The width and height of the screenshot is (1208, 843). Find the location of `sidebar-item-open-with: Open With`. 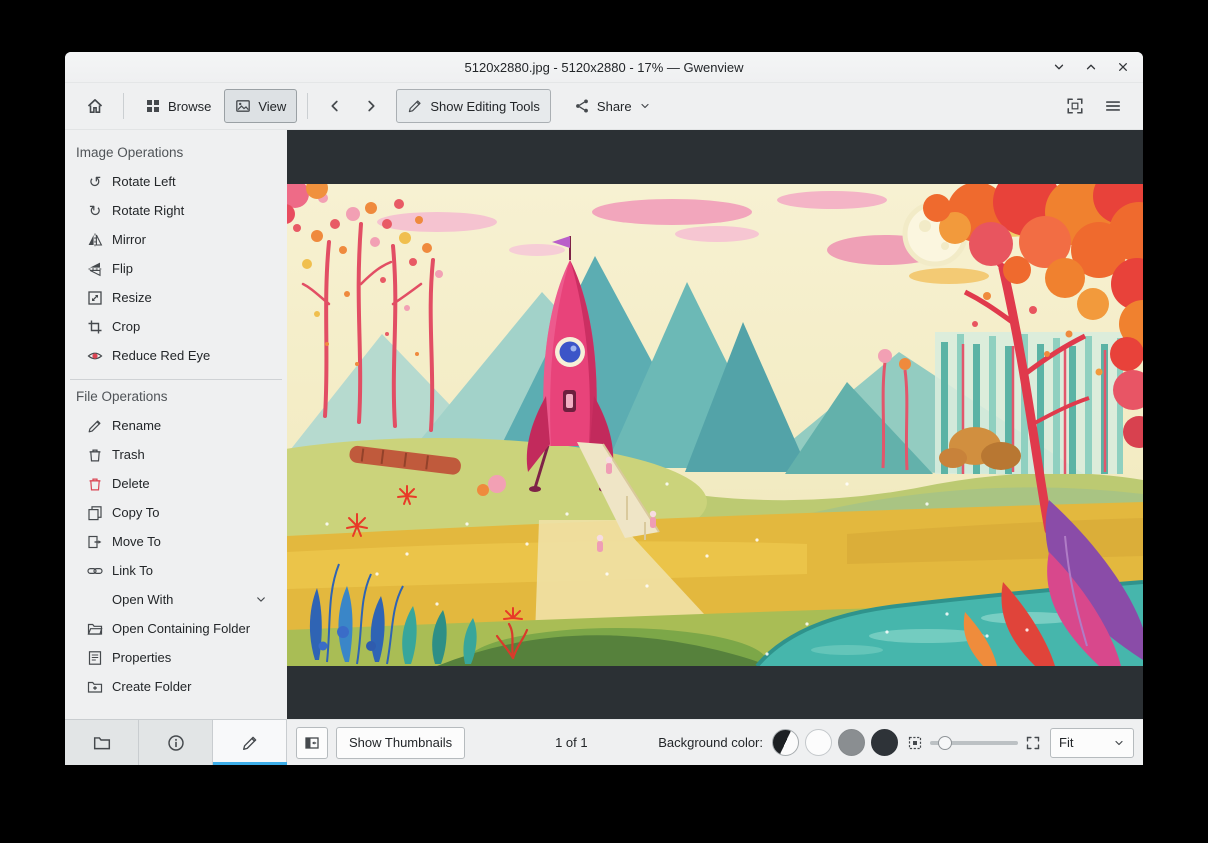

sidebar-item-open-with: Open With is located at coordinates (176, 599).